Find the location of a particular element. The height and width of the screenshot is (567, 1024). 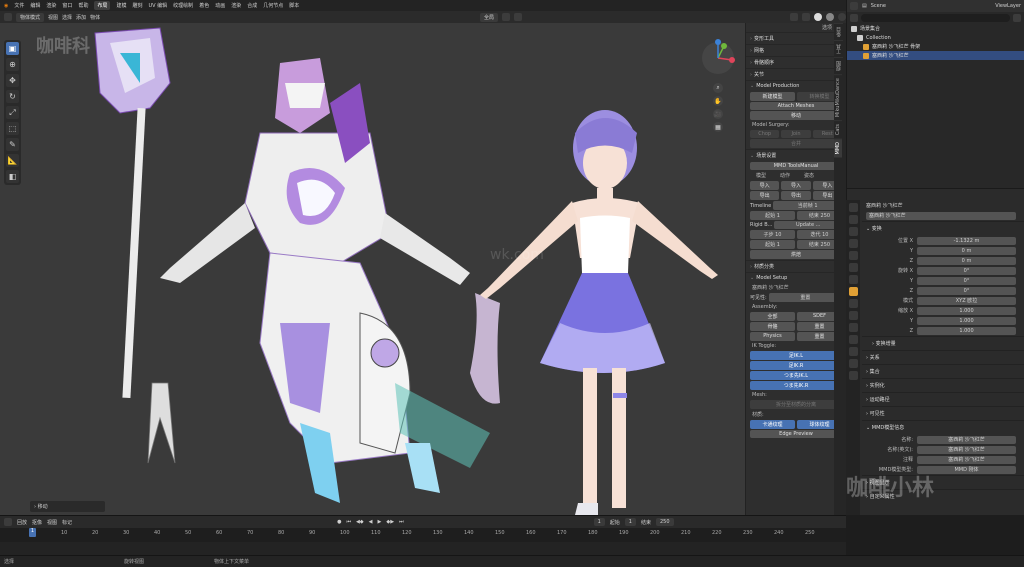

scale-icon: ⤢ is located at coordinates (12, 112).